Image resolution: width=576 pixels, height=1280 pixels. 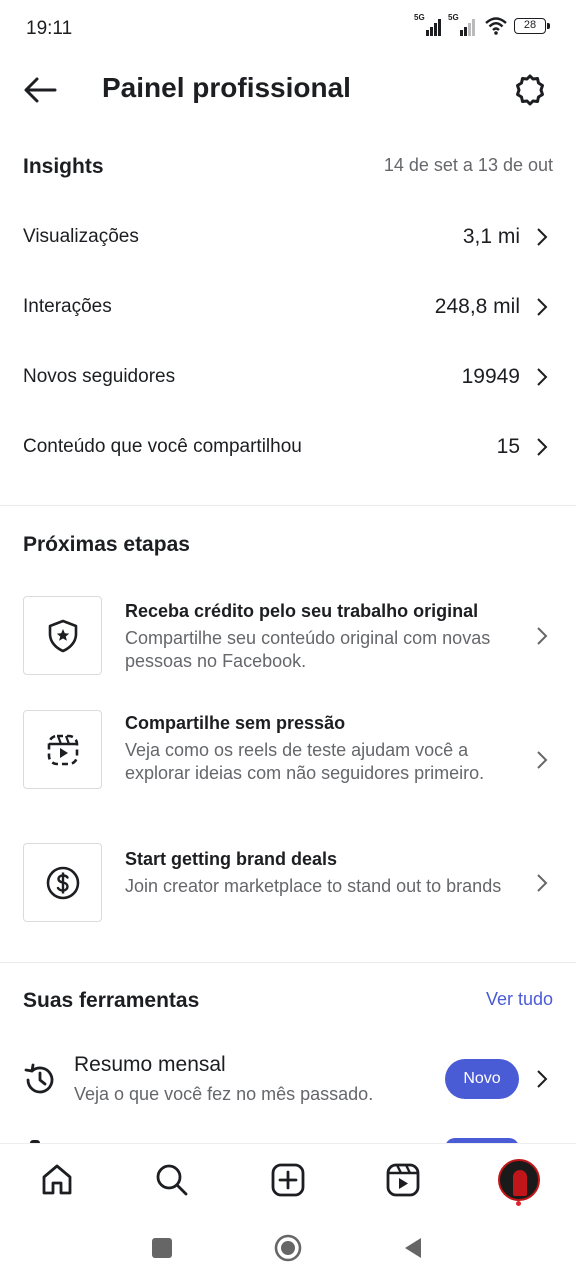 I want to click on back-arrow-icon, so click(x=40, y=90).